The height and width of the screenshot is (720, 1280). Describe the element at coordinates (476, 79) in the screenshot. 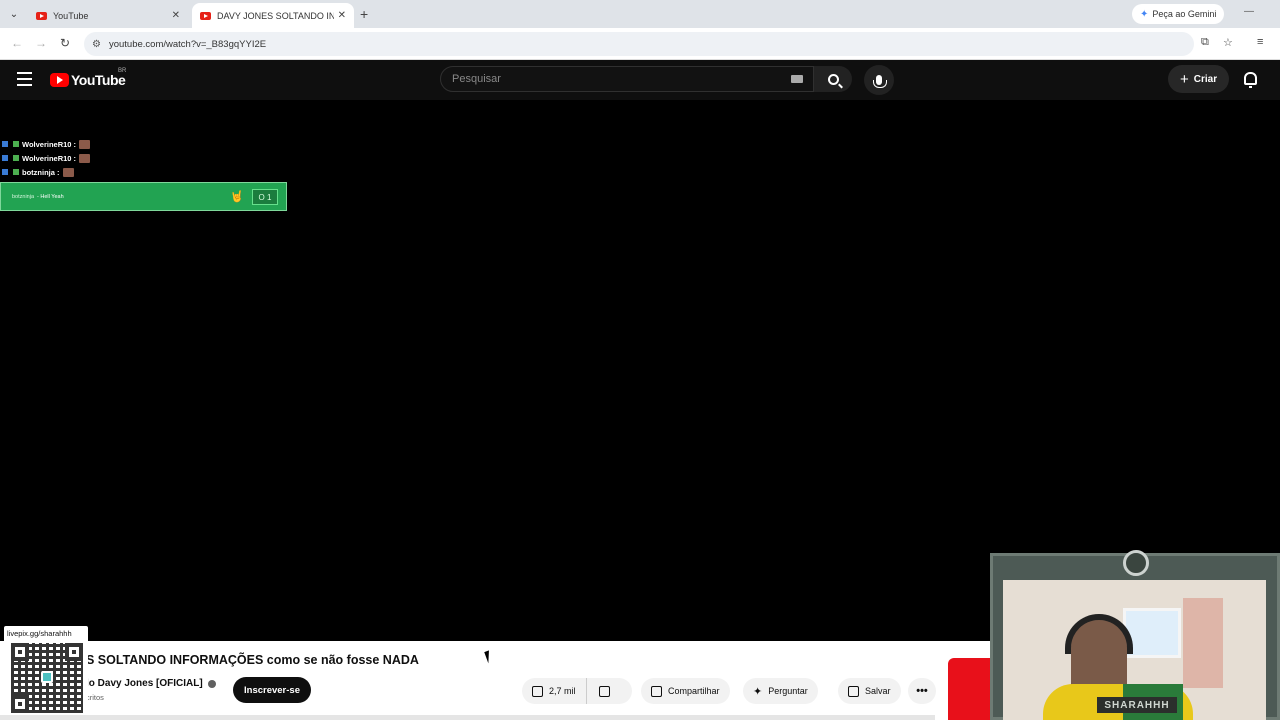

I see `search-placeholder: Pesquisar` at that location.